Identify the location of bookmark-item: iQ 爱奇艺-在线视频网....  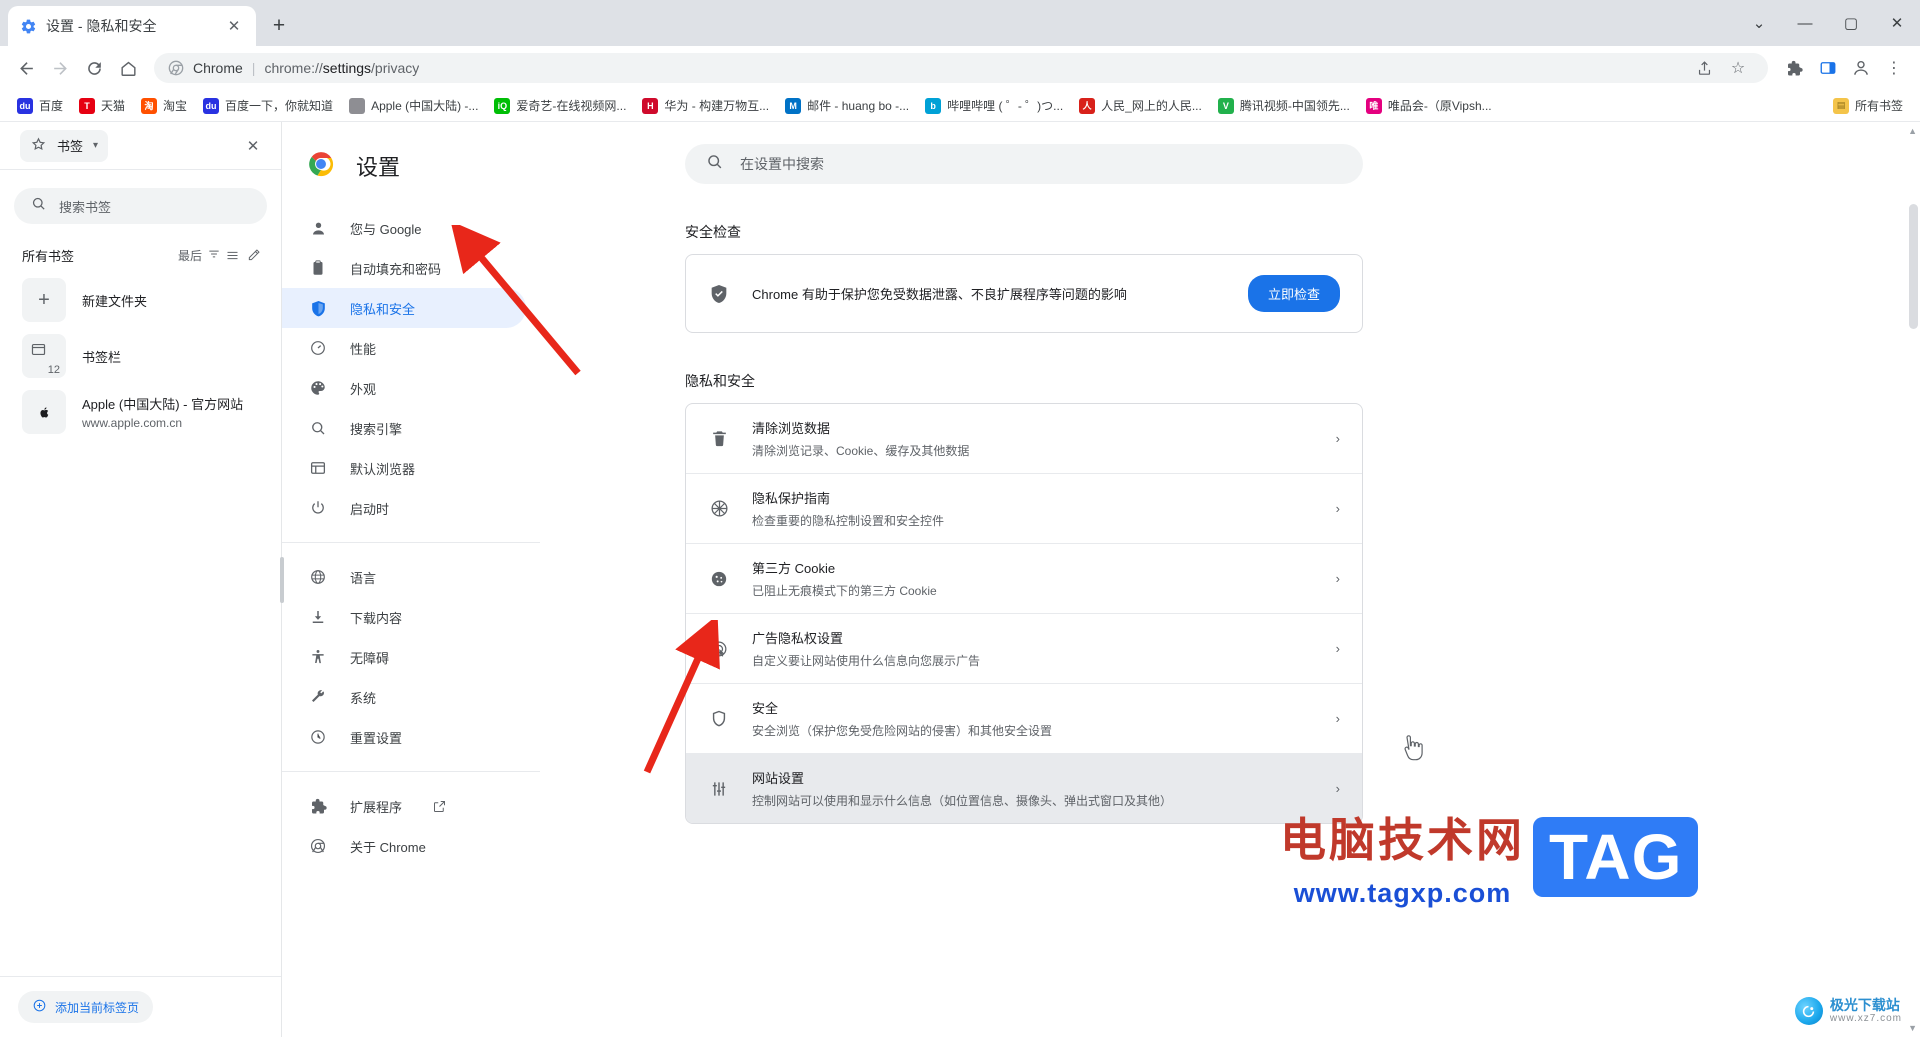
(560, 105).